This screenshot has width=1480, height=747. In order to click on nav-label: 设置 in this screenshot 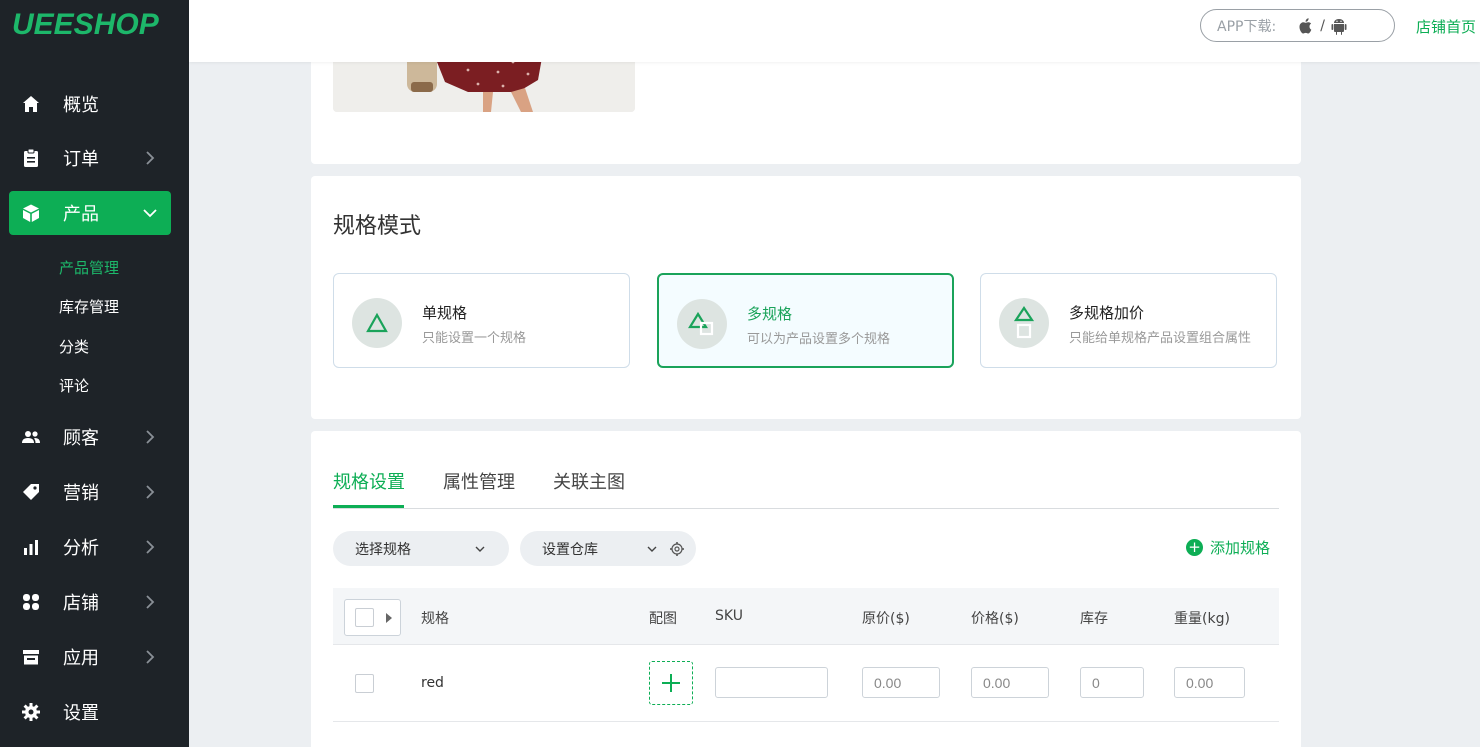, I will do `click(81, 713)`.